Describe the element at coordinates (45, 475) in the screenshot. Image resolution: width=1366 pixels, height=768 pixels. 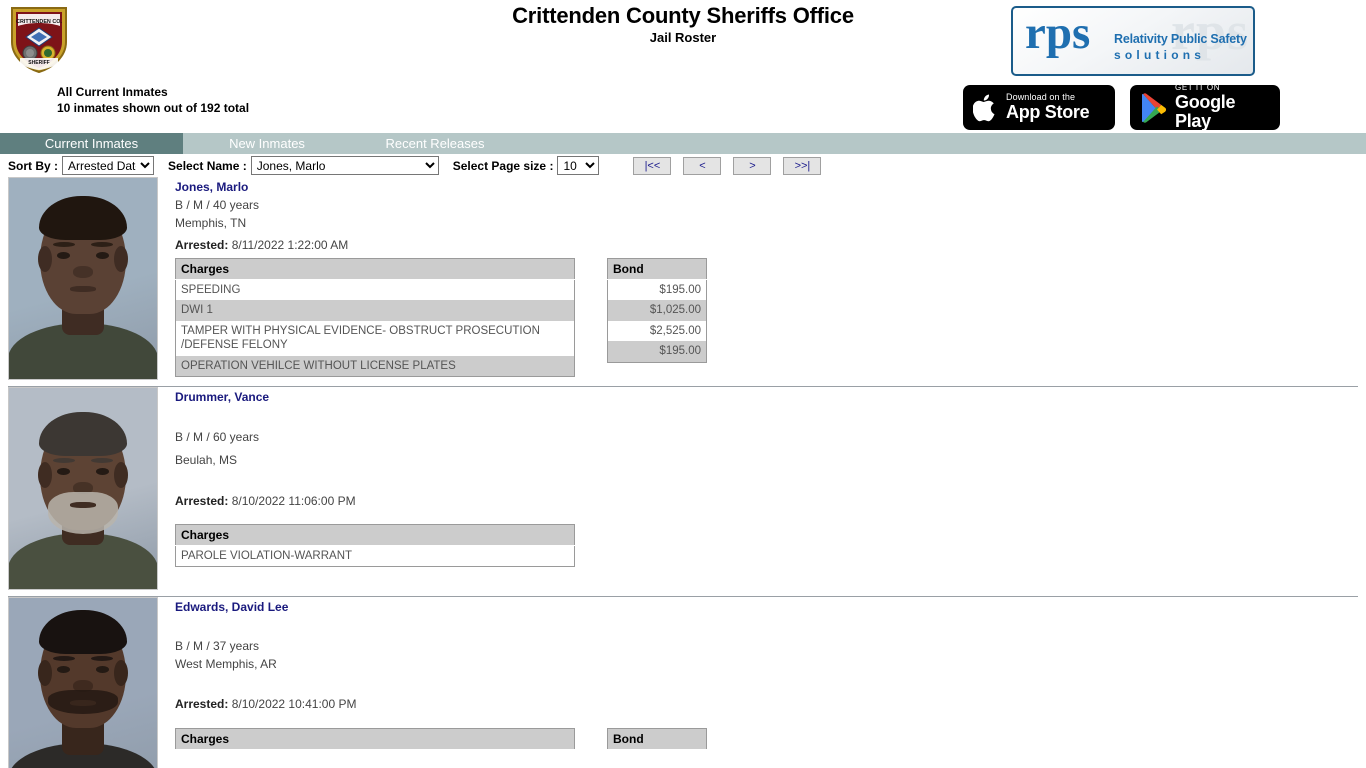
I see `mug-ear-left` at that location.